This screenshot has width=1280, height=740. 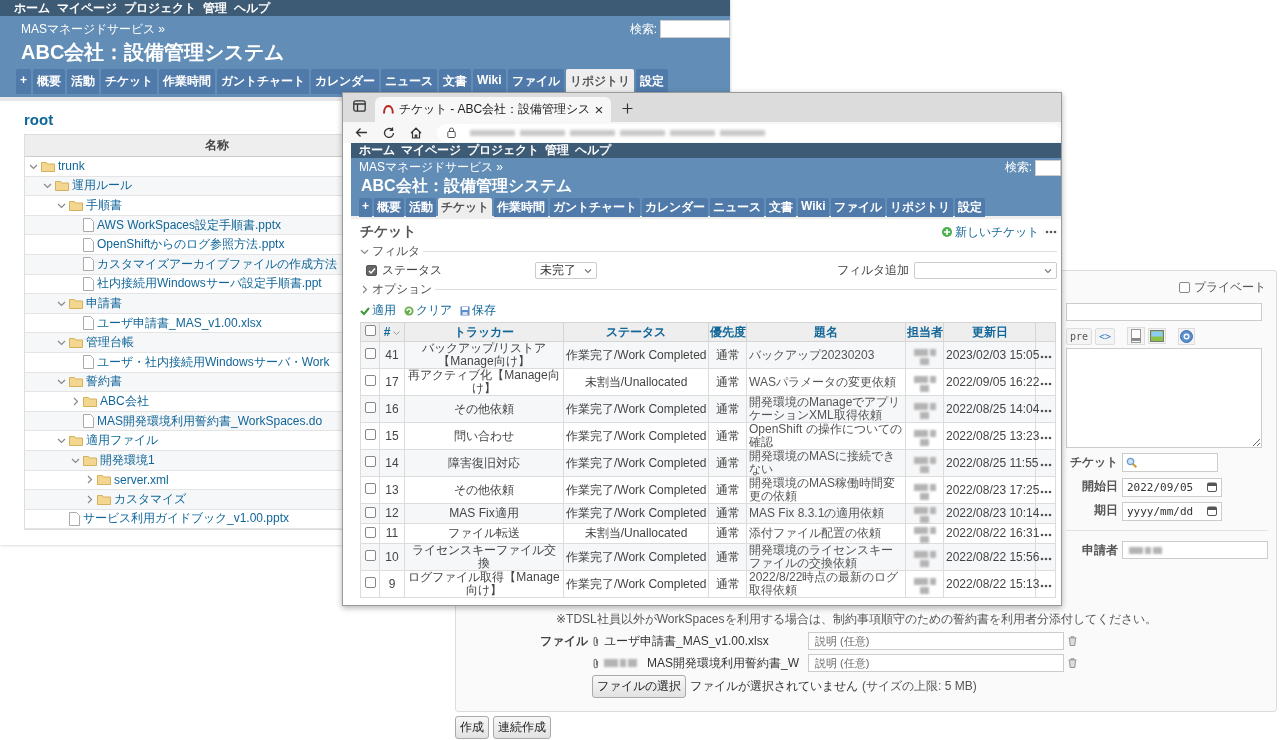 What do you see at coordinates (826, 584) in the screenshot?
I see `subject-link: 2022/8/22時点の最新のログ取得依頼` at bounding box center [826, 584].